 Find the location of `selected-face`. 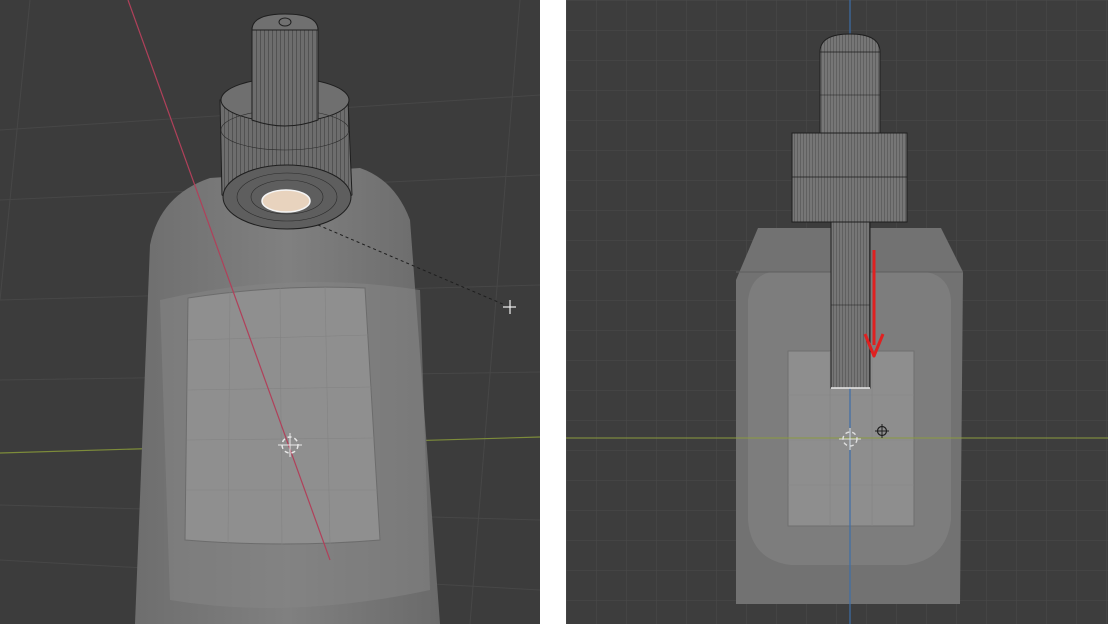

selected-face is located at coordinates (286, 201).